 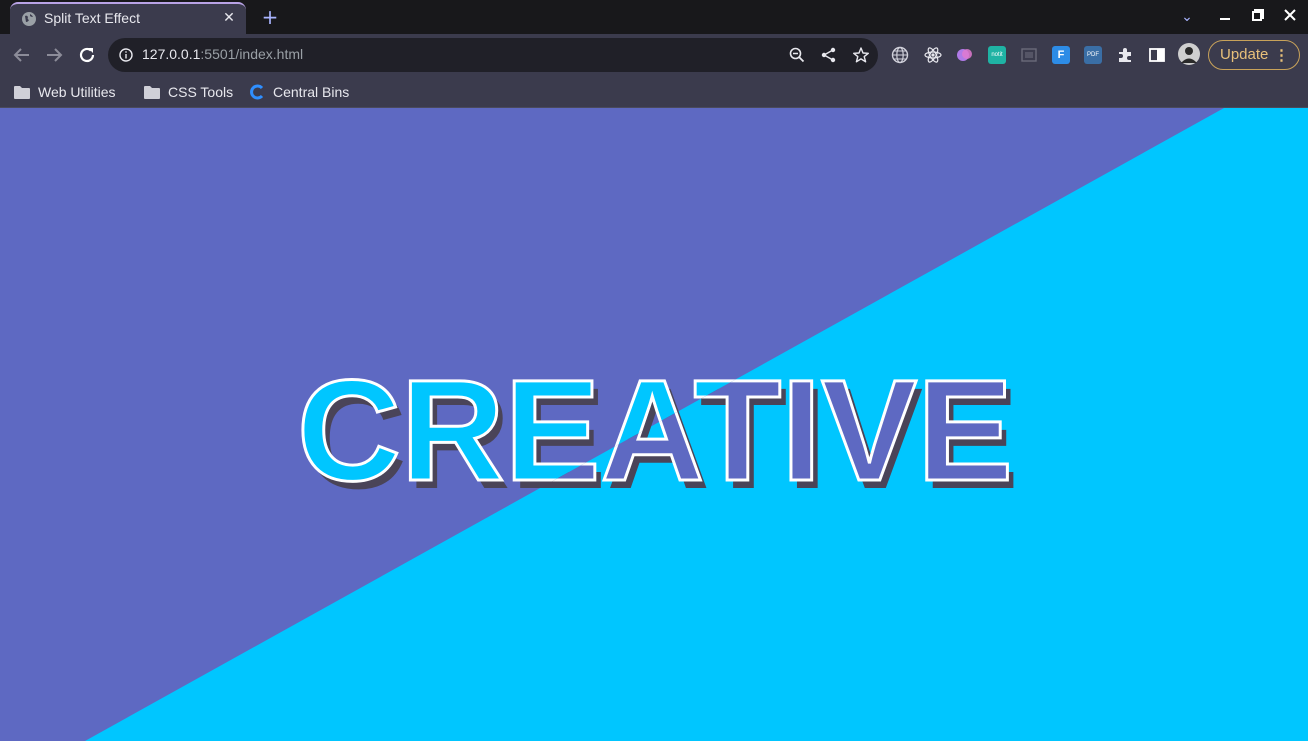 I want to click on update-button: Update ⋮, so click(x=1254, y=55).